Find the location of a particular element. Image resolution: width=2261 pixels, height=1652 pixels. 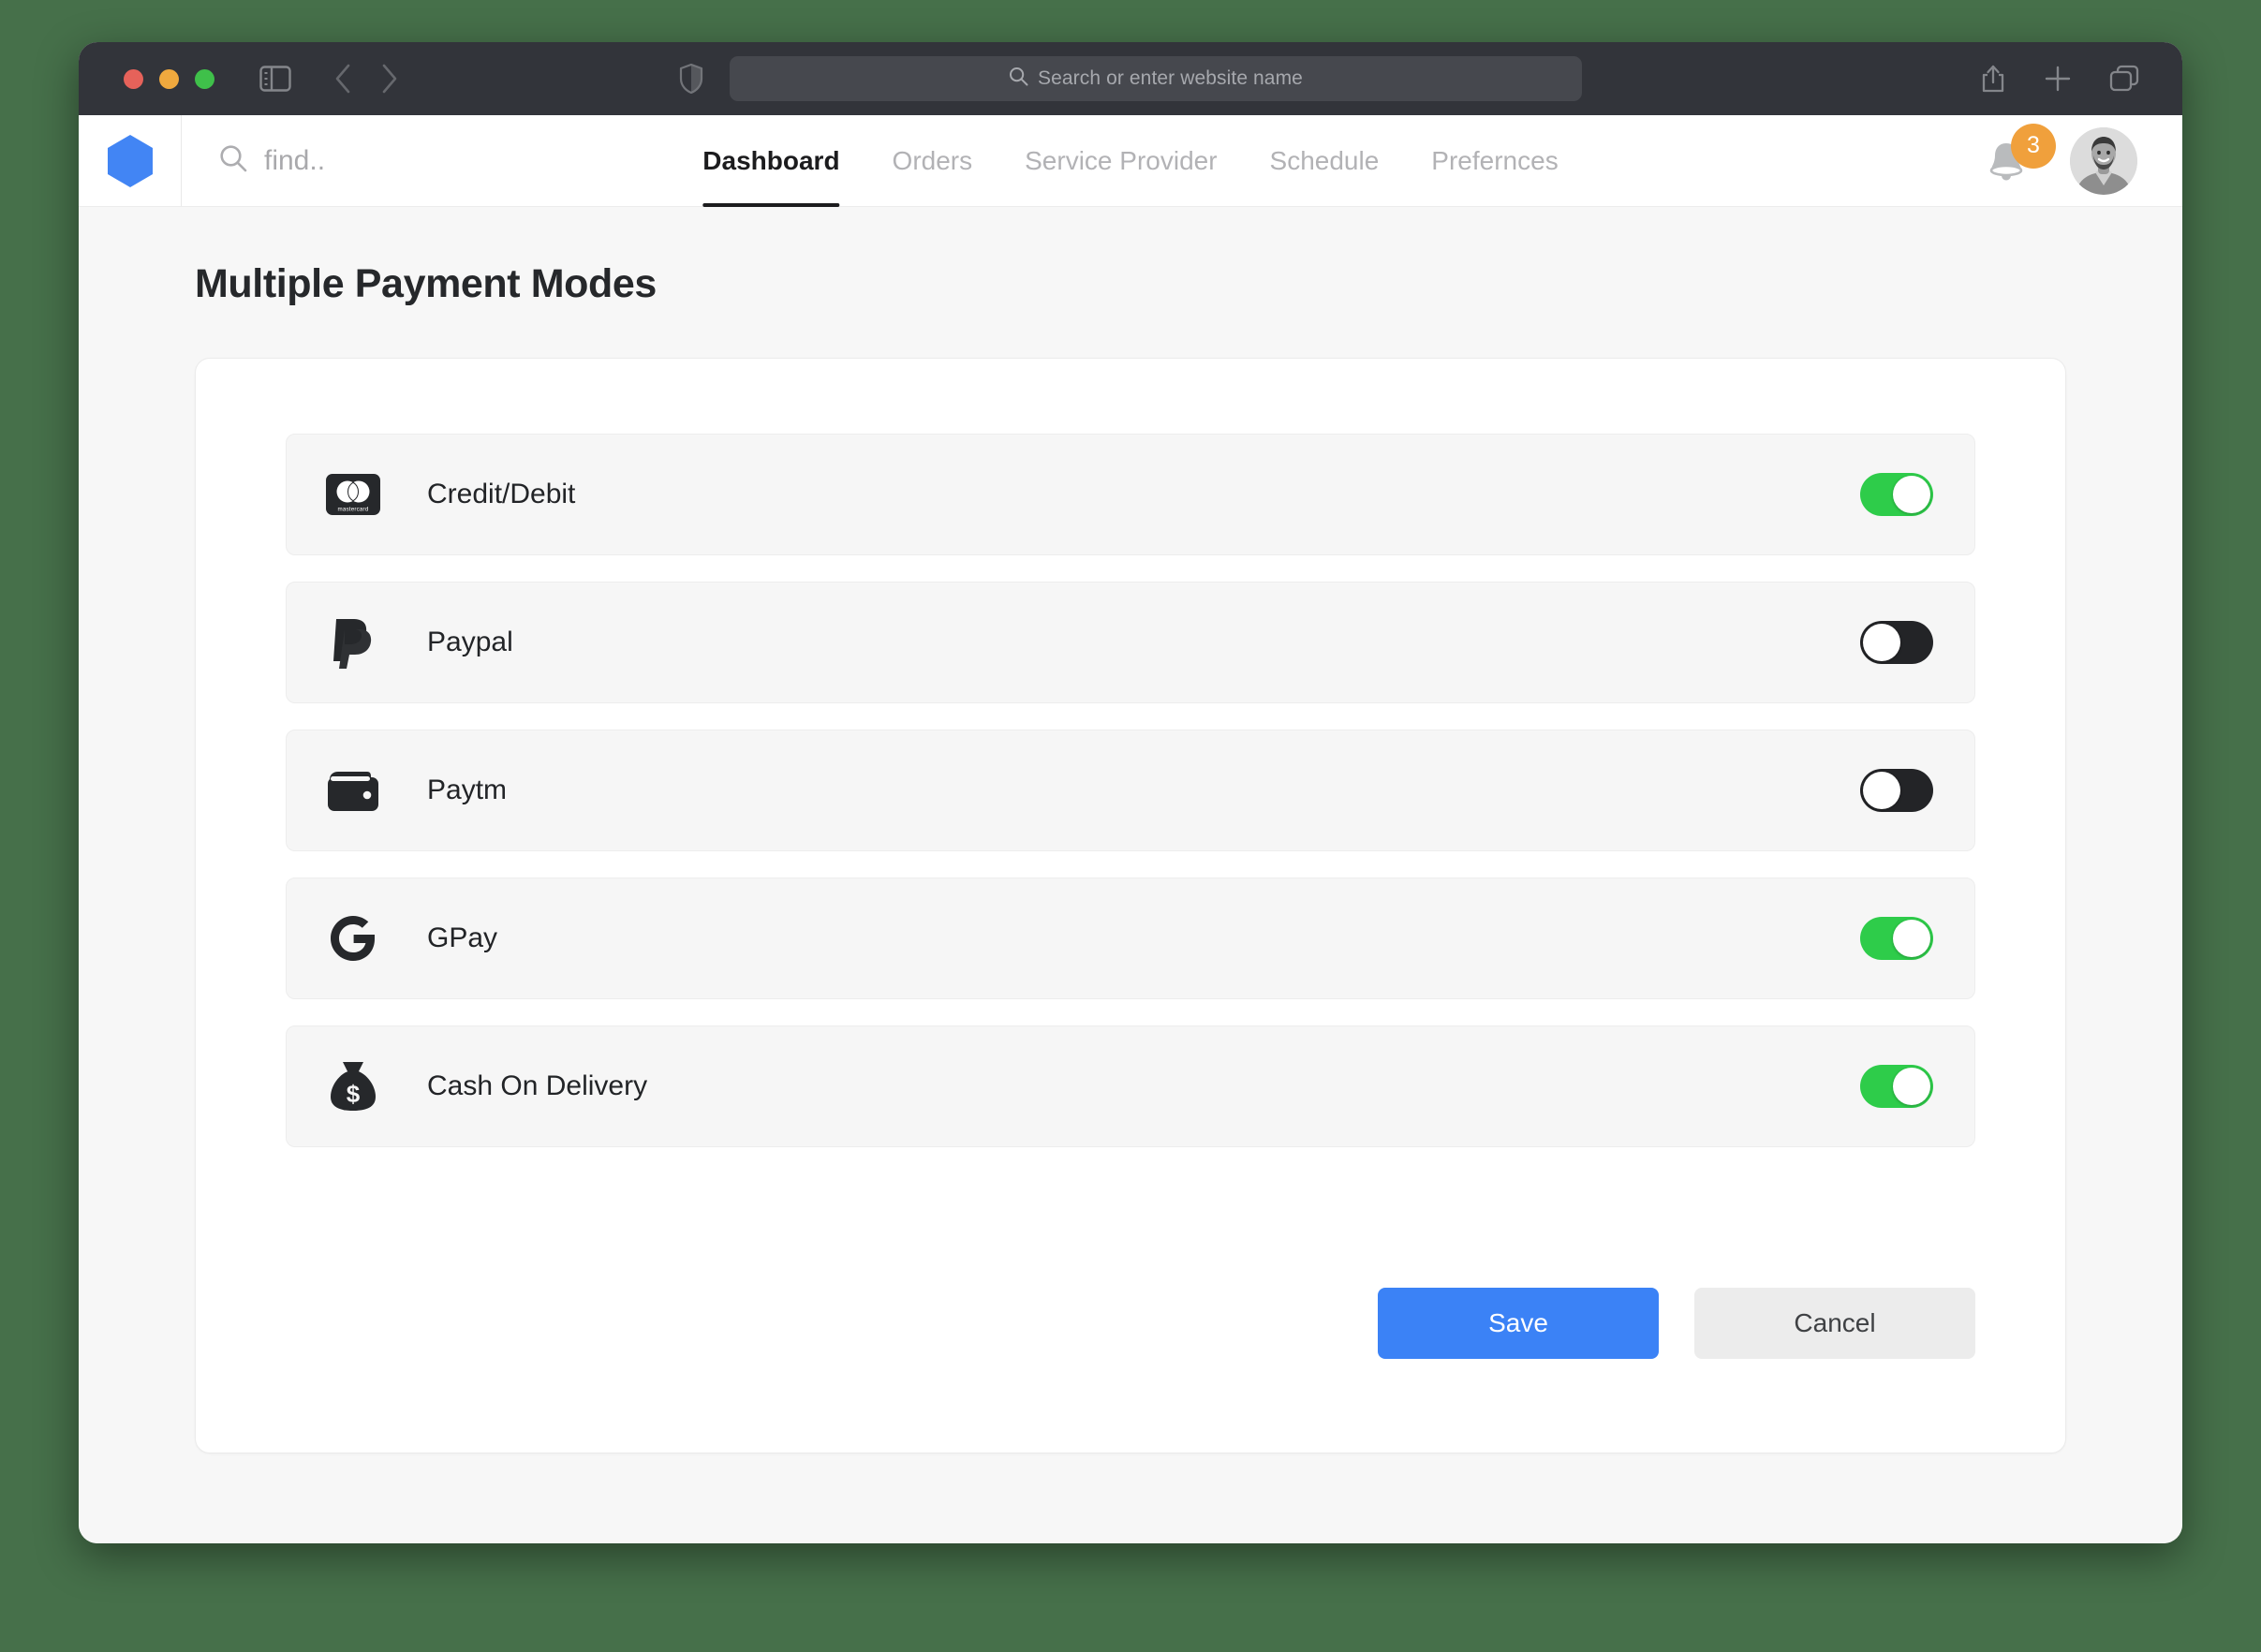

shield-icon is located at coordinates (691, 79).